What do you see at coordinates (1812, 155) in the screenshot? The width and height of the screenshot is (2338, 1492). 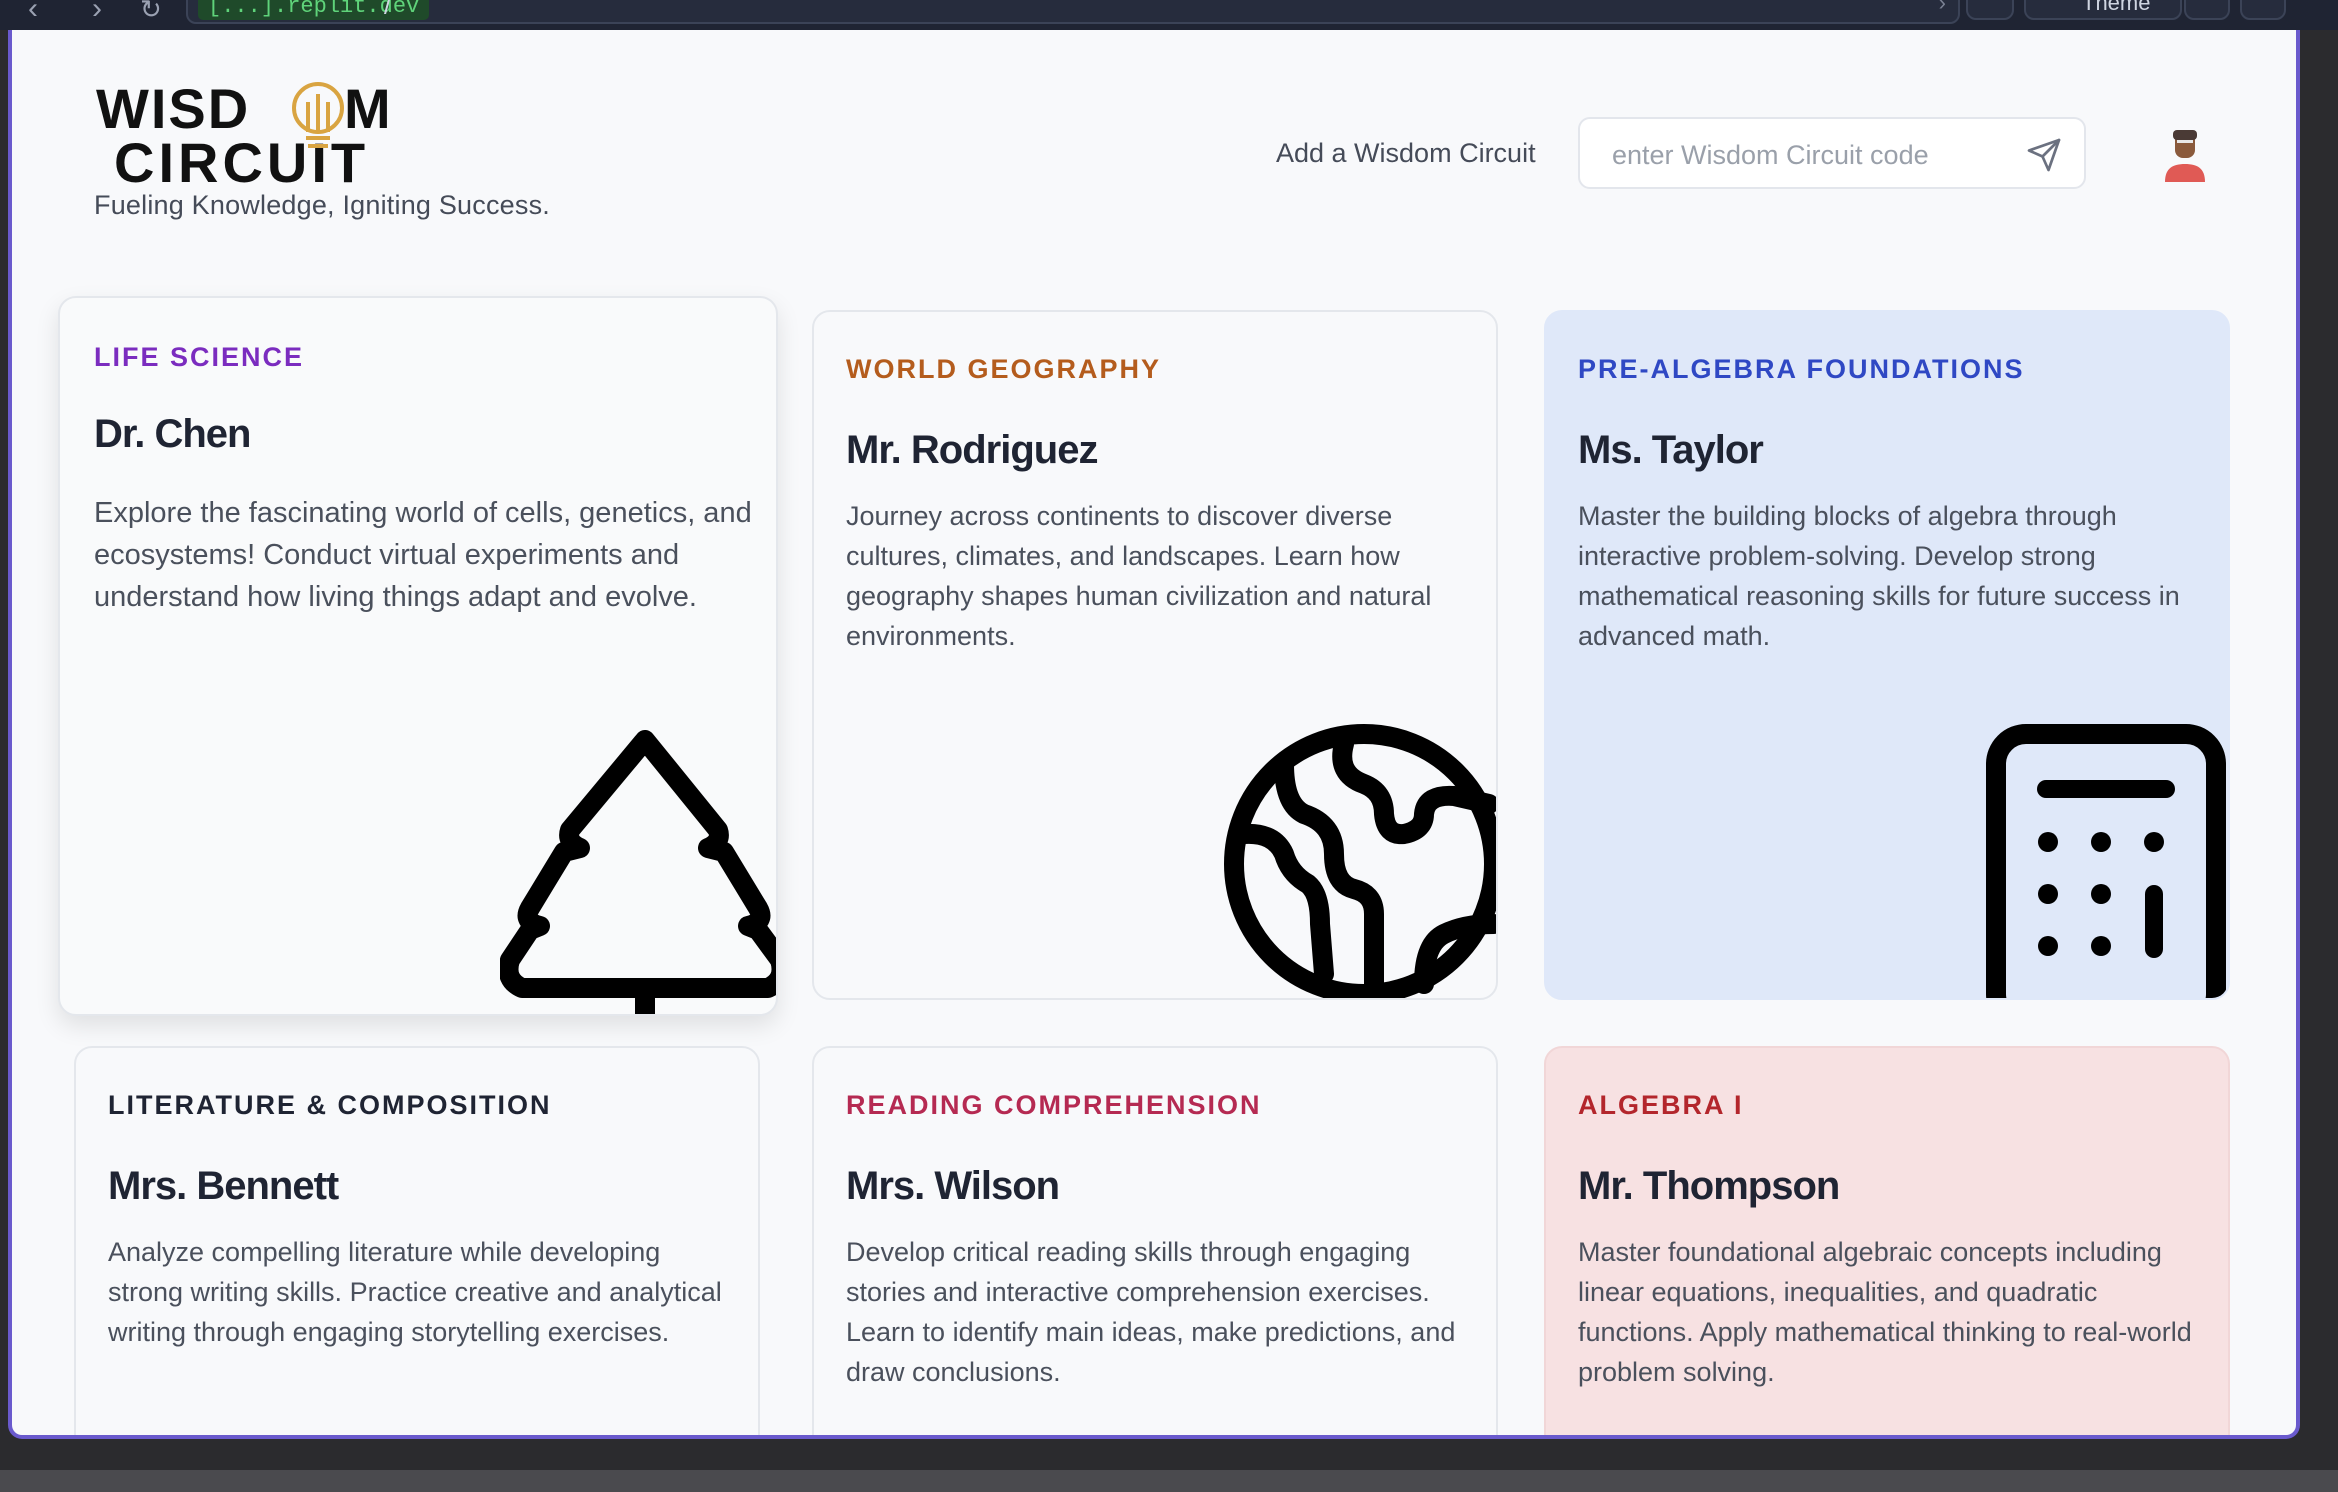 I see `circuit-code-input` at bounding box center [1812, 155].